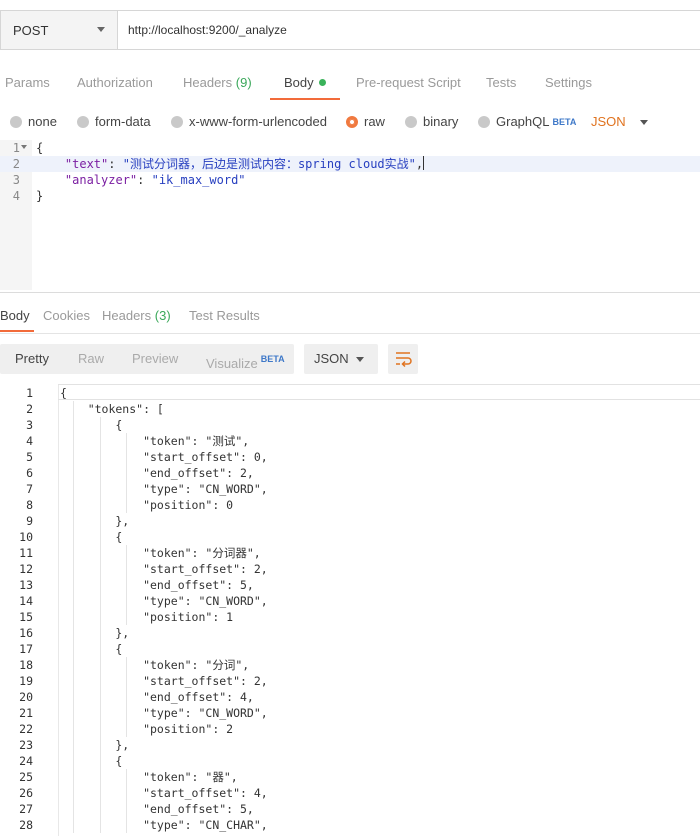  I want to click on radio-label: binary, so click(441, 121).